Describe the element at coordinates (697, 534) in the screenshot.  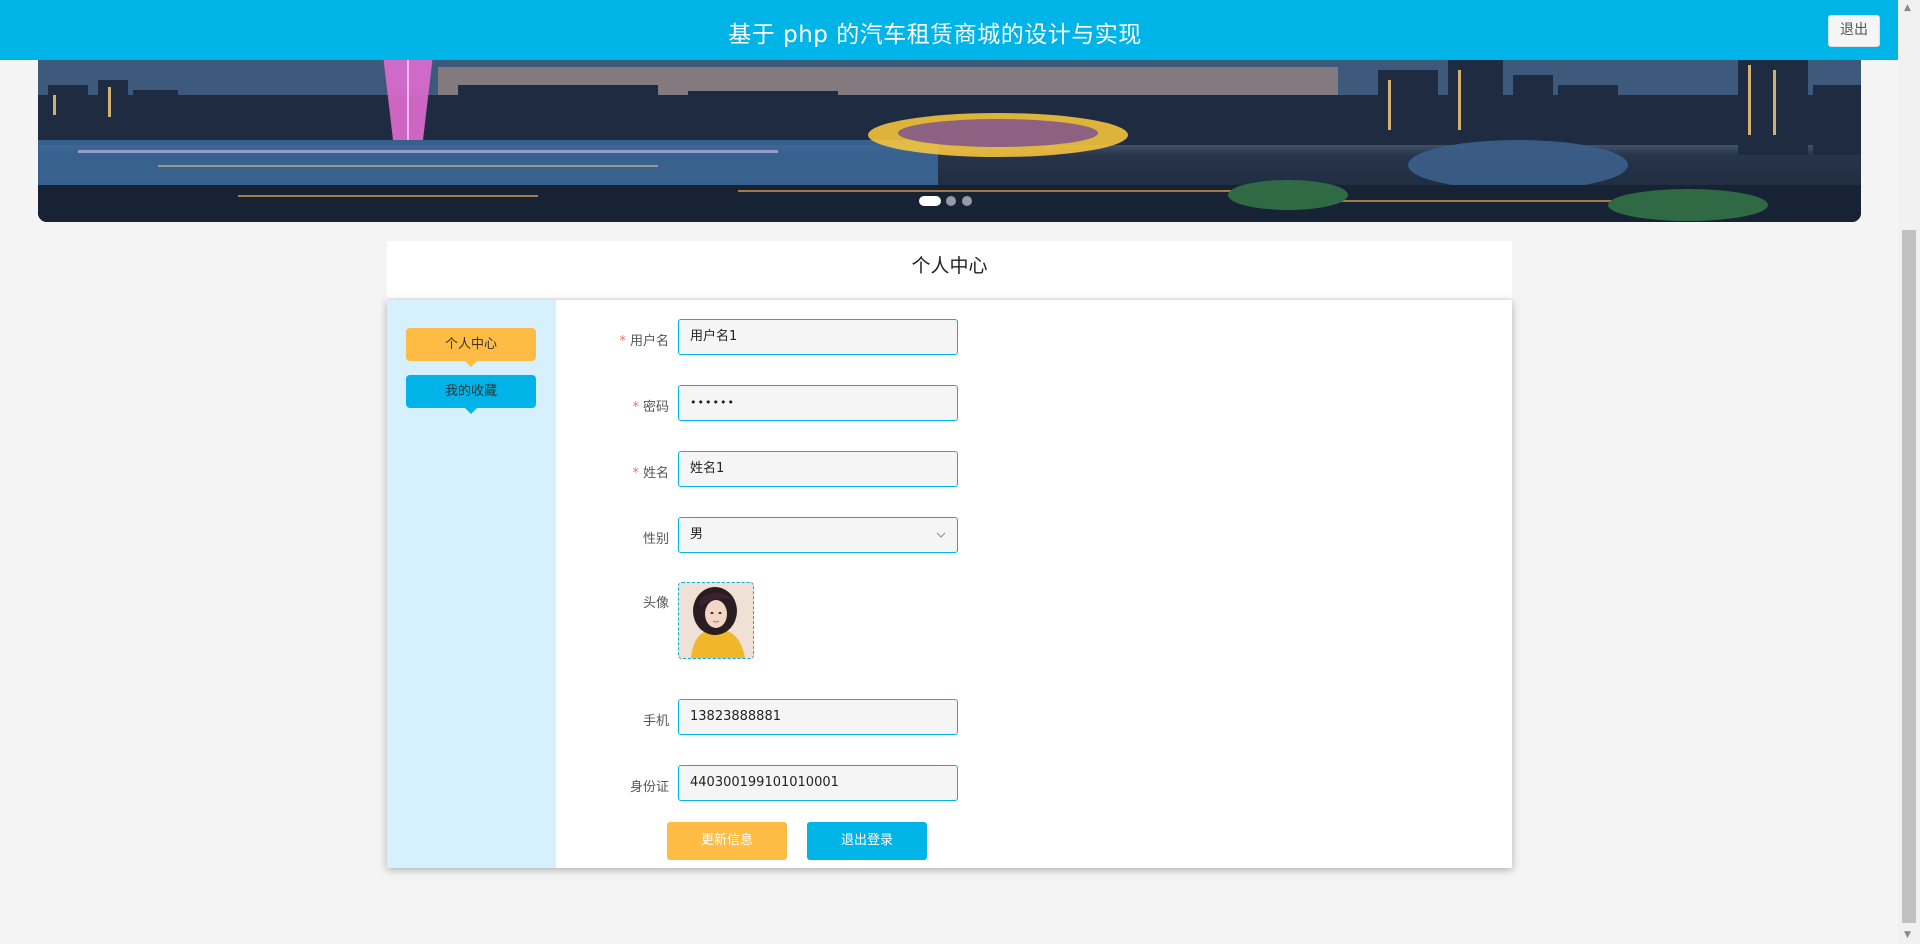
I see `gender-value: 男` at that location.